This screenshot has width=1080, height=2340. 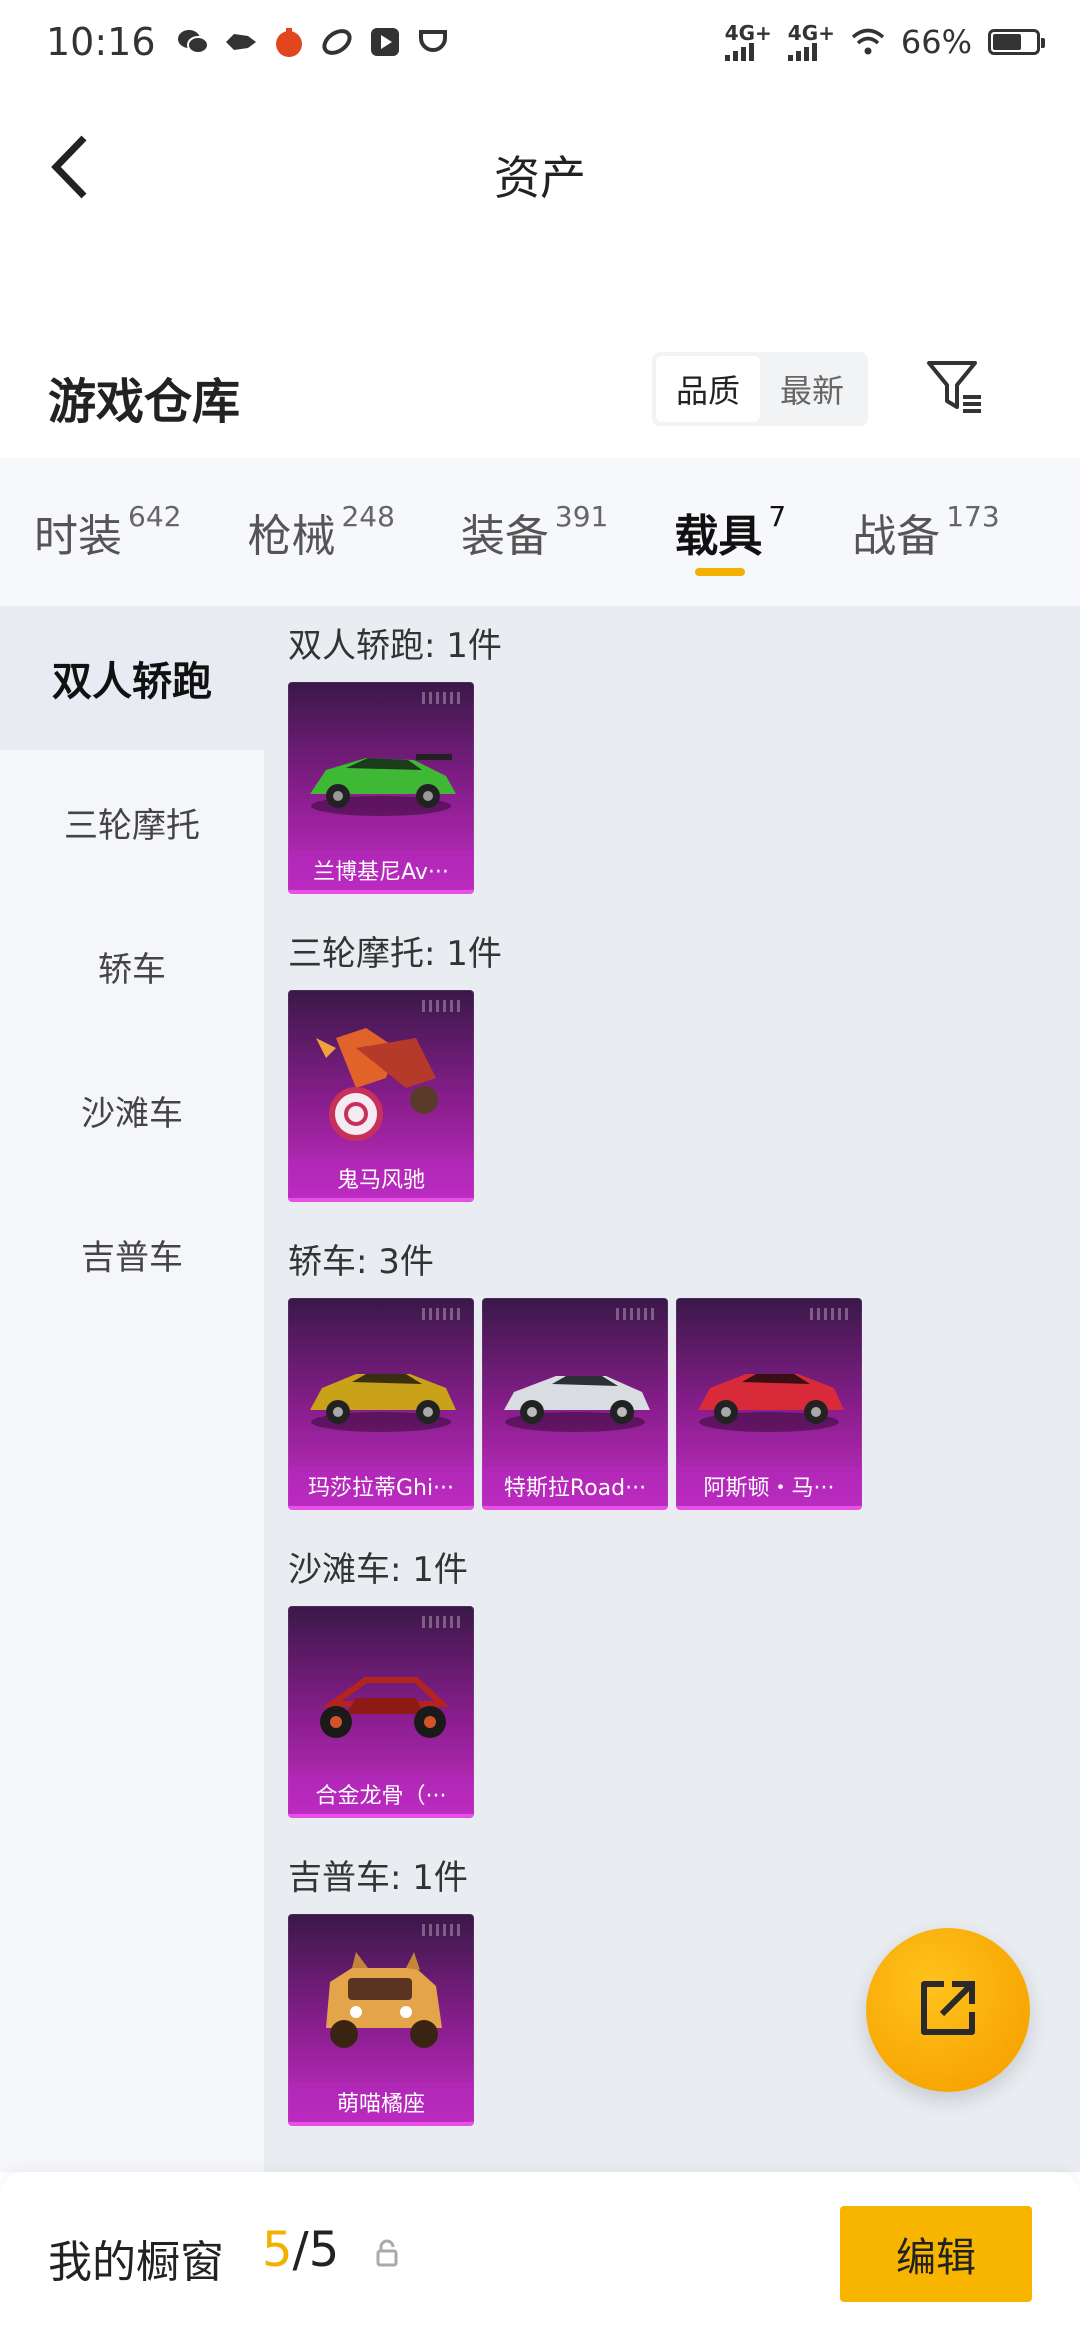 I want to click on tab-equipment: 装备 391, so click(x=534, y=532).